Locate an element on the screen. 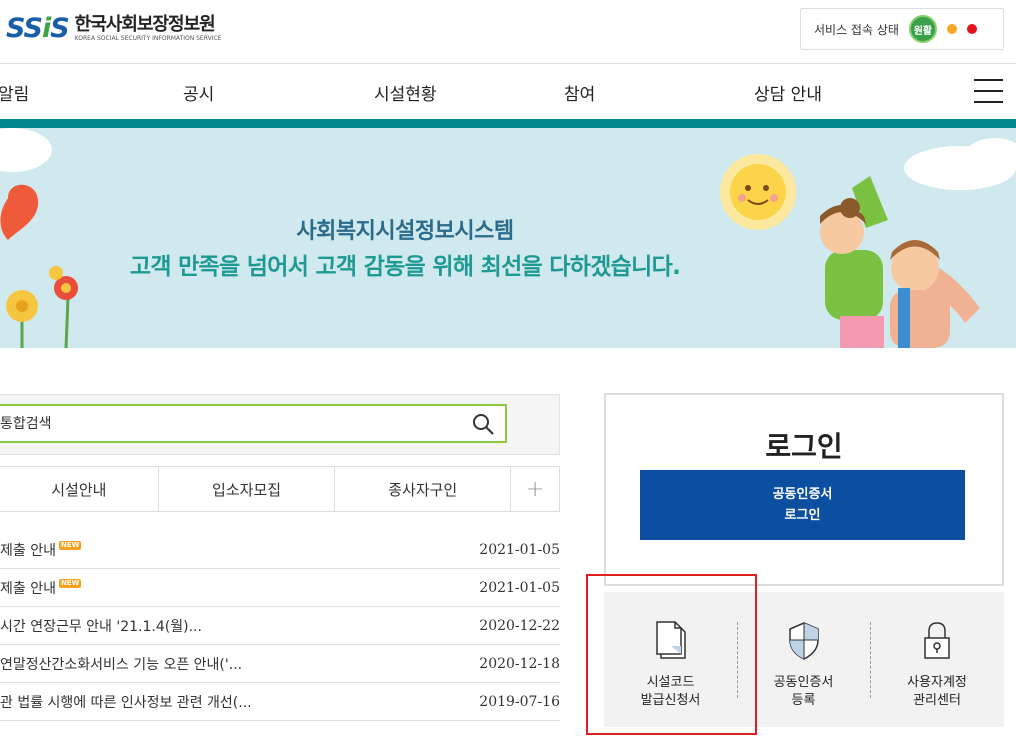 This screenshot has width=1016, height=738. list-item: 시간 연장근무 안내 '21.1.4(월)... 2020-12-22 is located at coordinates (280, 626).